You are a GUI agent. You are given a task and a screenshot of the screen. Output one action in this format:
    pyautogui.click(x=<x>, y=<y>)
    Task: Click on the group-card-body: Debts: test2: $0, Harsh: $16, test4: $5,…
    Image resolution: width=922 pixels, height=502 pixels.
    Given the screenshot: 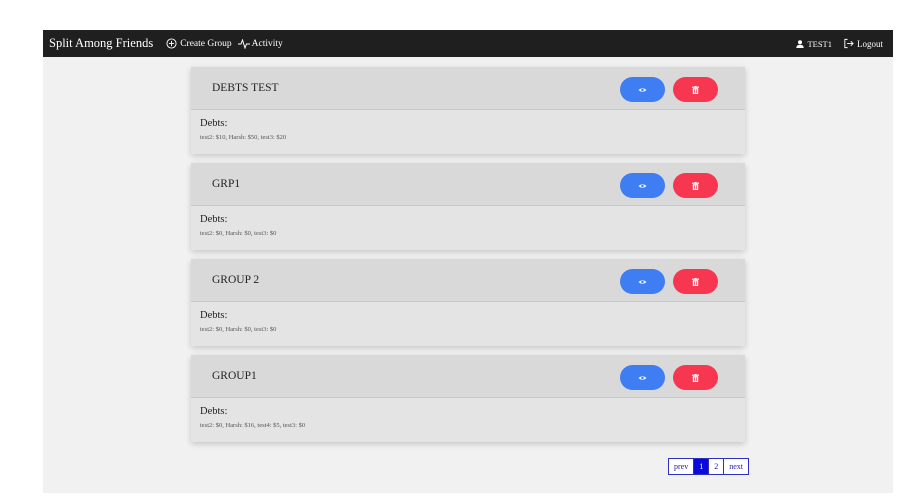 What is the action you would take?
    pyautogui.click(x=468, y=413)
    